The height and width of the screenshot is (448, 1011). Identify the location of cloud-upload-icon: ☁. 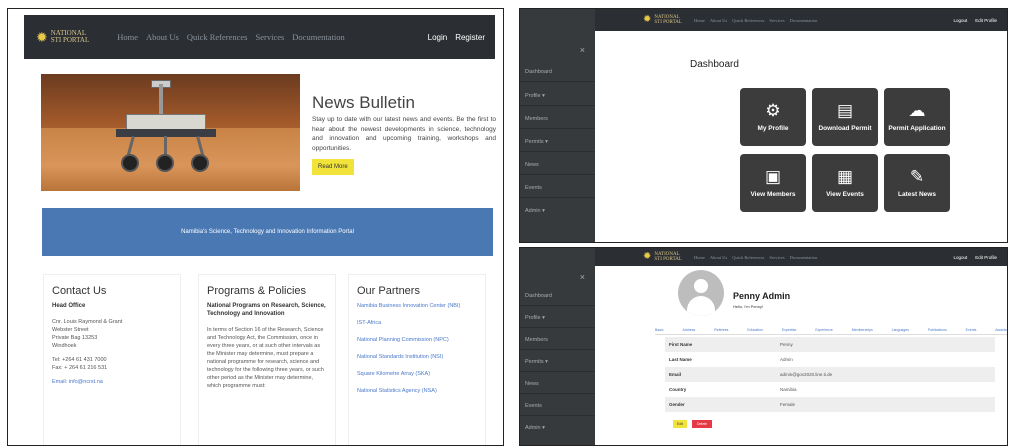
(917, 111).